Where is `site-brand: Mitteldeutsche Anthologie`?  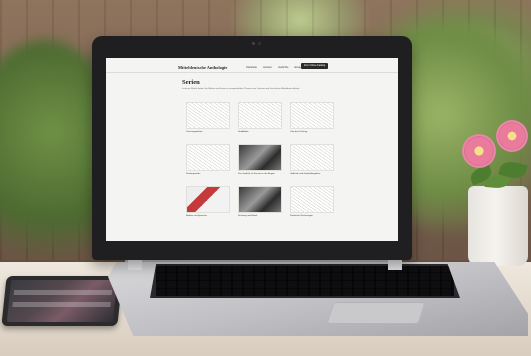 site-brand: Mitteldeutsche Anthologie is located at coordinates (202, 67).